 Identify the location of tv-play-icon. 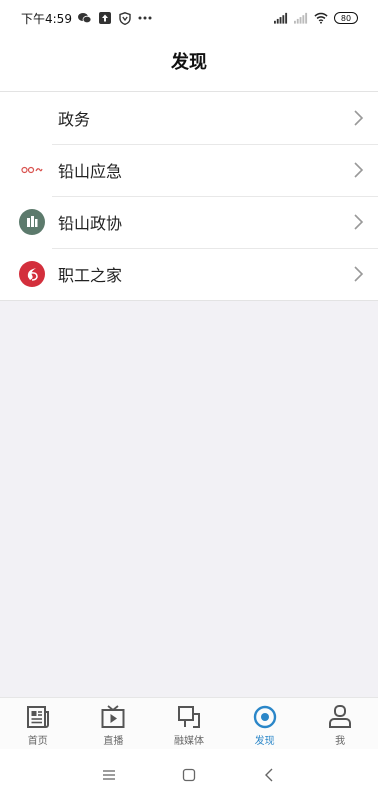
(113, 716).